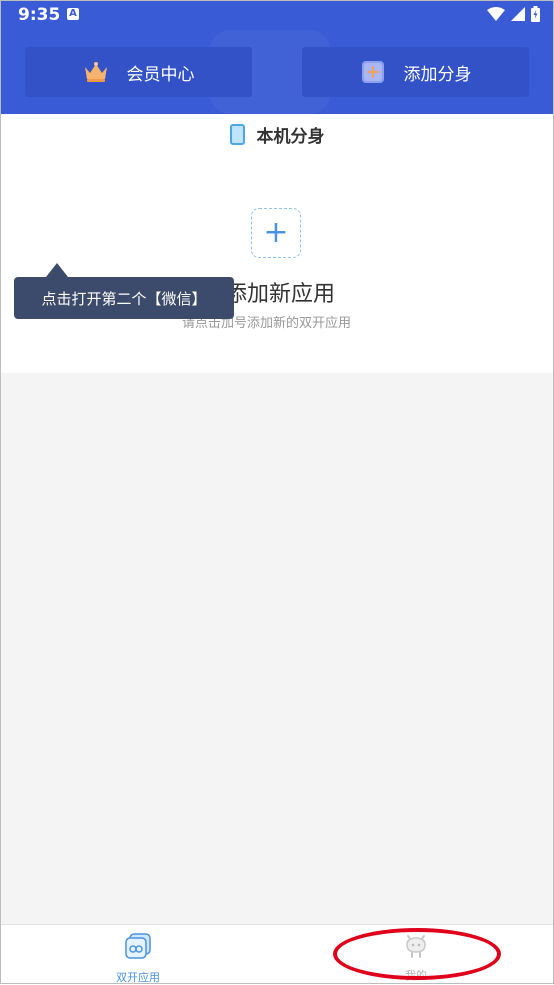 This screenshot has width=554, height=985. Describe the element at coordinates (373, 72) in the screenshot. I see `add-clone-icon` at that location.